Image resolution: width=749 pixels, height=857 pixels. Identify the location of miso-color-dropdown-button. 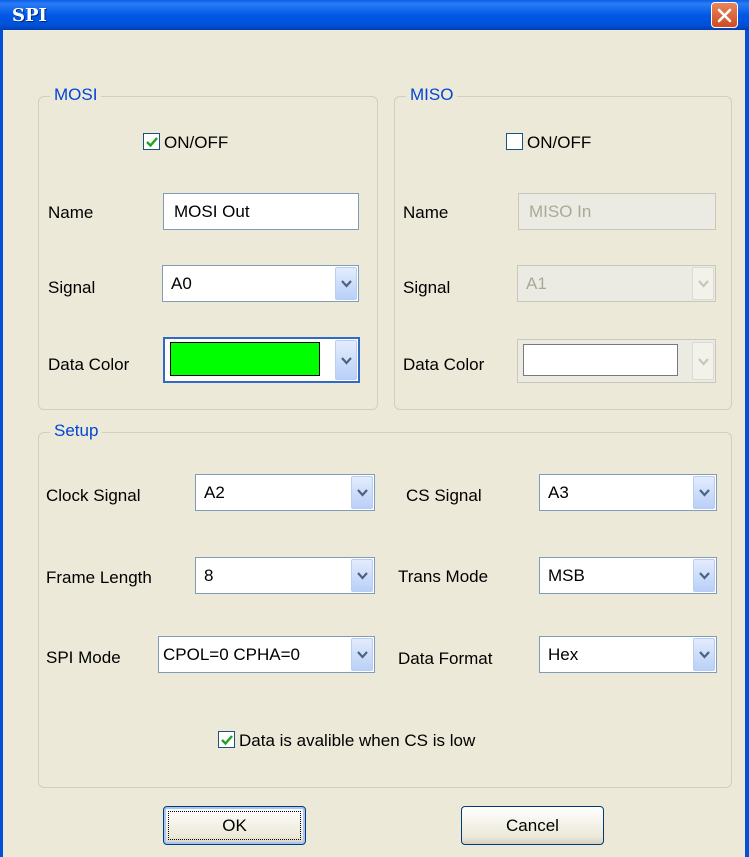
(703, 361).